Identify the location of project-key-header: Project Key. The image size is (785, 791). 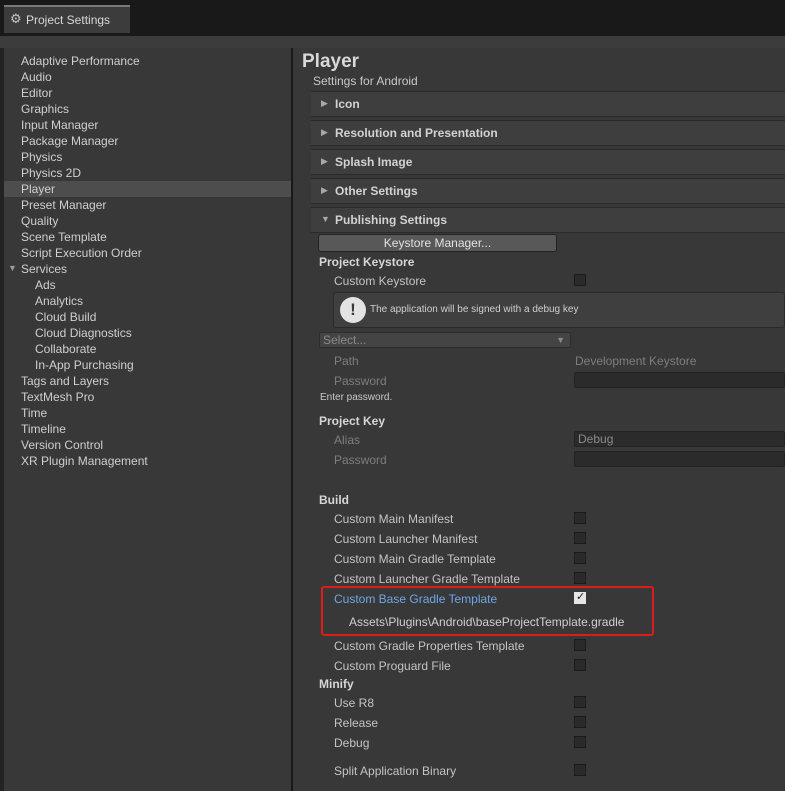
(352, 421).